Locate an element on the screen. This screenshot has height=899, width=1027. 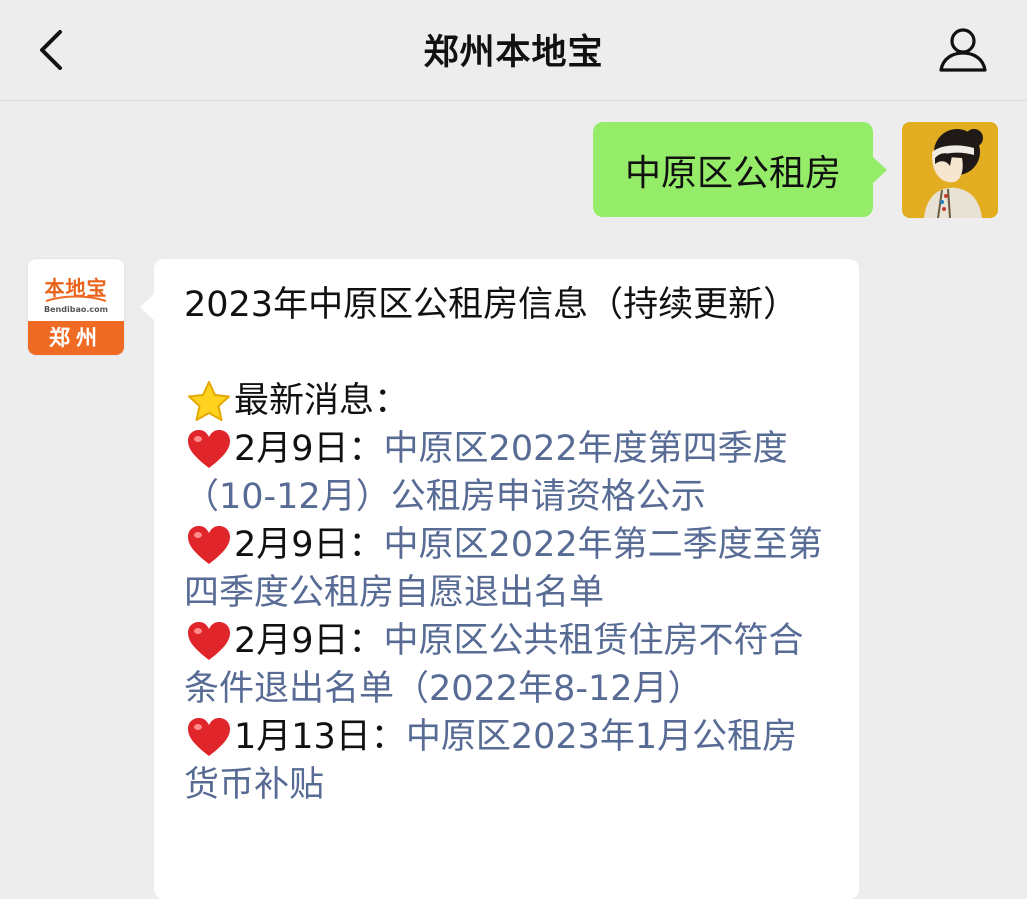
news-item: 2月9日：中原区公共租赁住房不符合条件退出名单（2022年8-12月） is located at coordinates (506, 665).